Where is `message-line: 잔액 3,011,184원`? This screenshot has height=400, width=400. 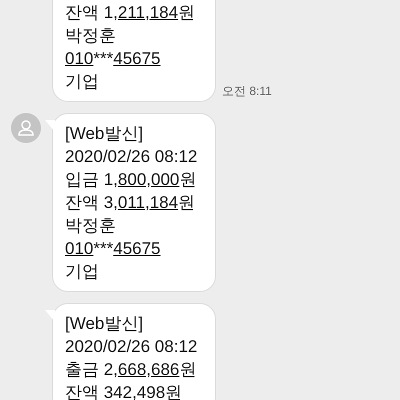
message-line: 잔액 3,011,184원 is located at coordinates (130, 203).